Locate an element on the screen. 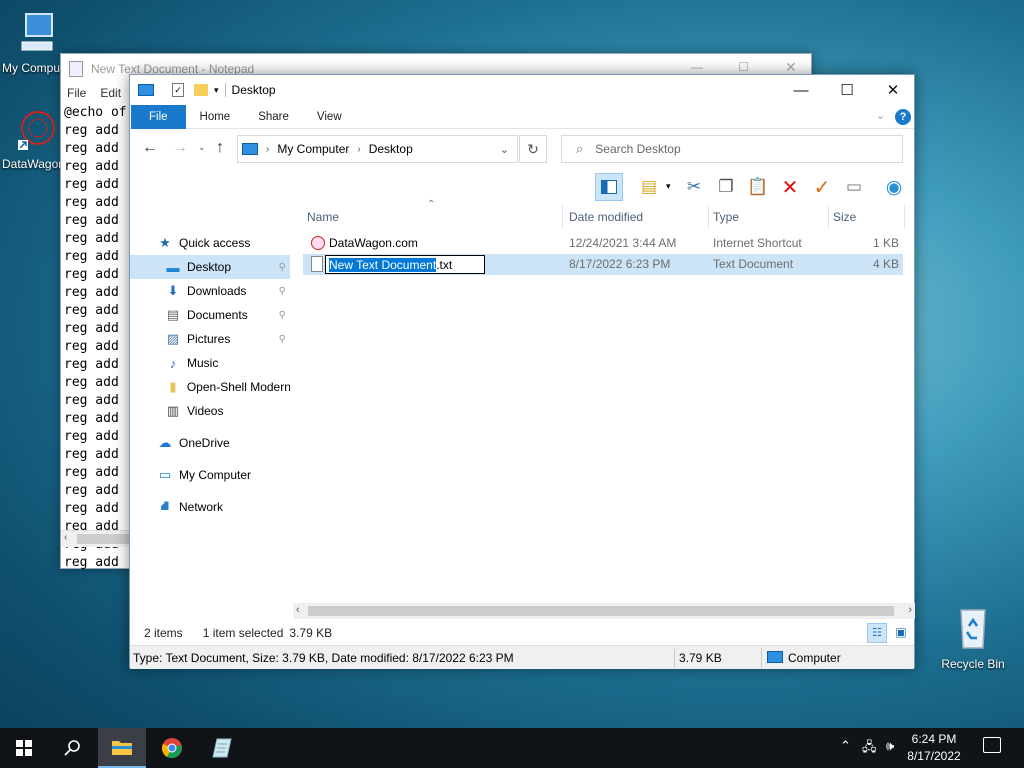 This screenshot has height=768, width=1024. rename-icon: ✓ is located at coordinates (822, 187).